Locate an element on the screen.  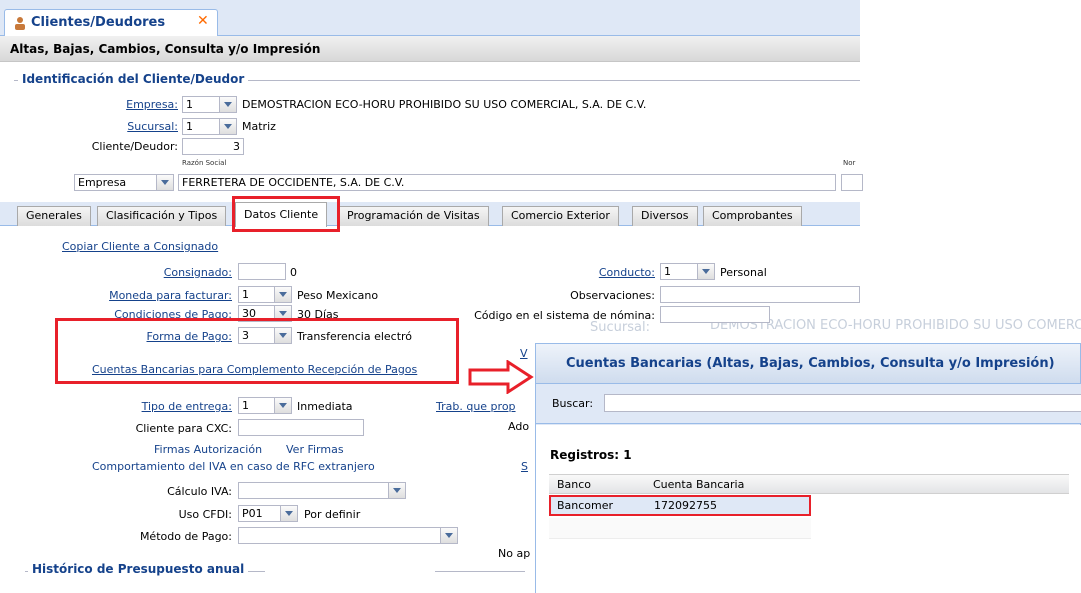
dialog-toolbar: Buscar: is located at coordinates (808, 404).